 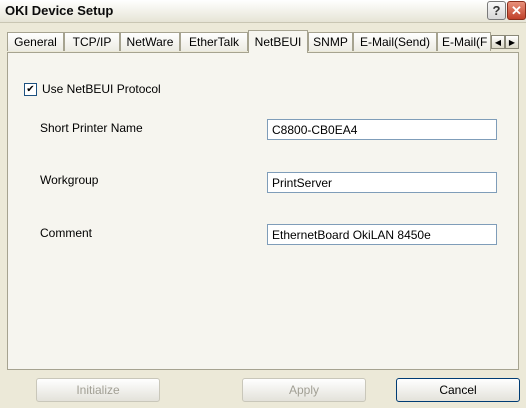 I want to click on cancel-button: Cancel, so click(x=458, y=390).